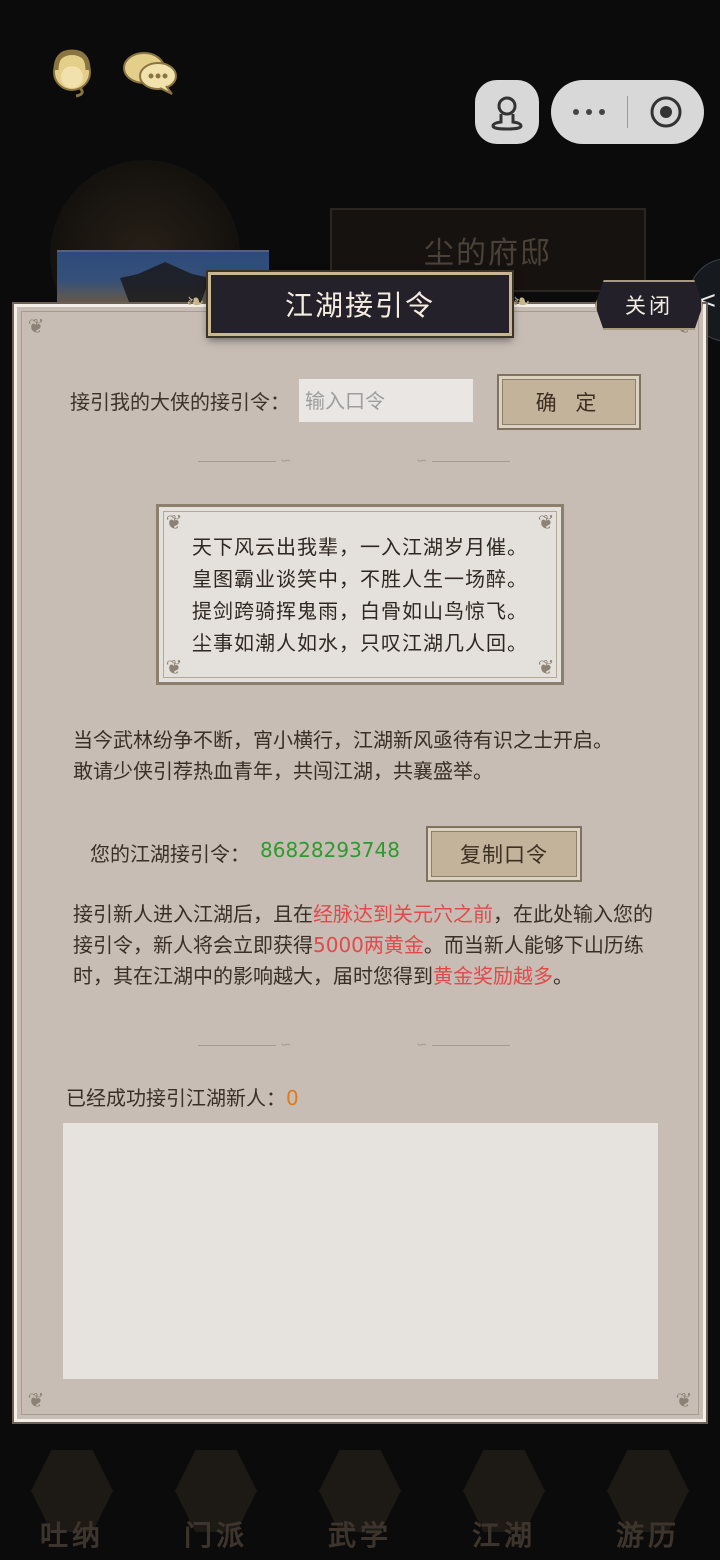  I want to click on copy-code-button: 复制口令, so click(504, 854).